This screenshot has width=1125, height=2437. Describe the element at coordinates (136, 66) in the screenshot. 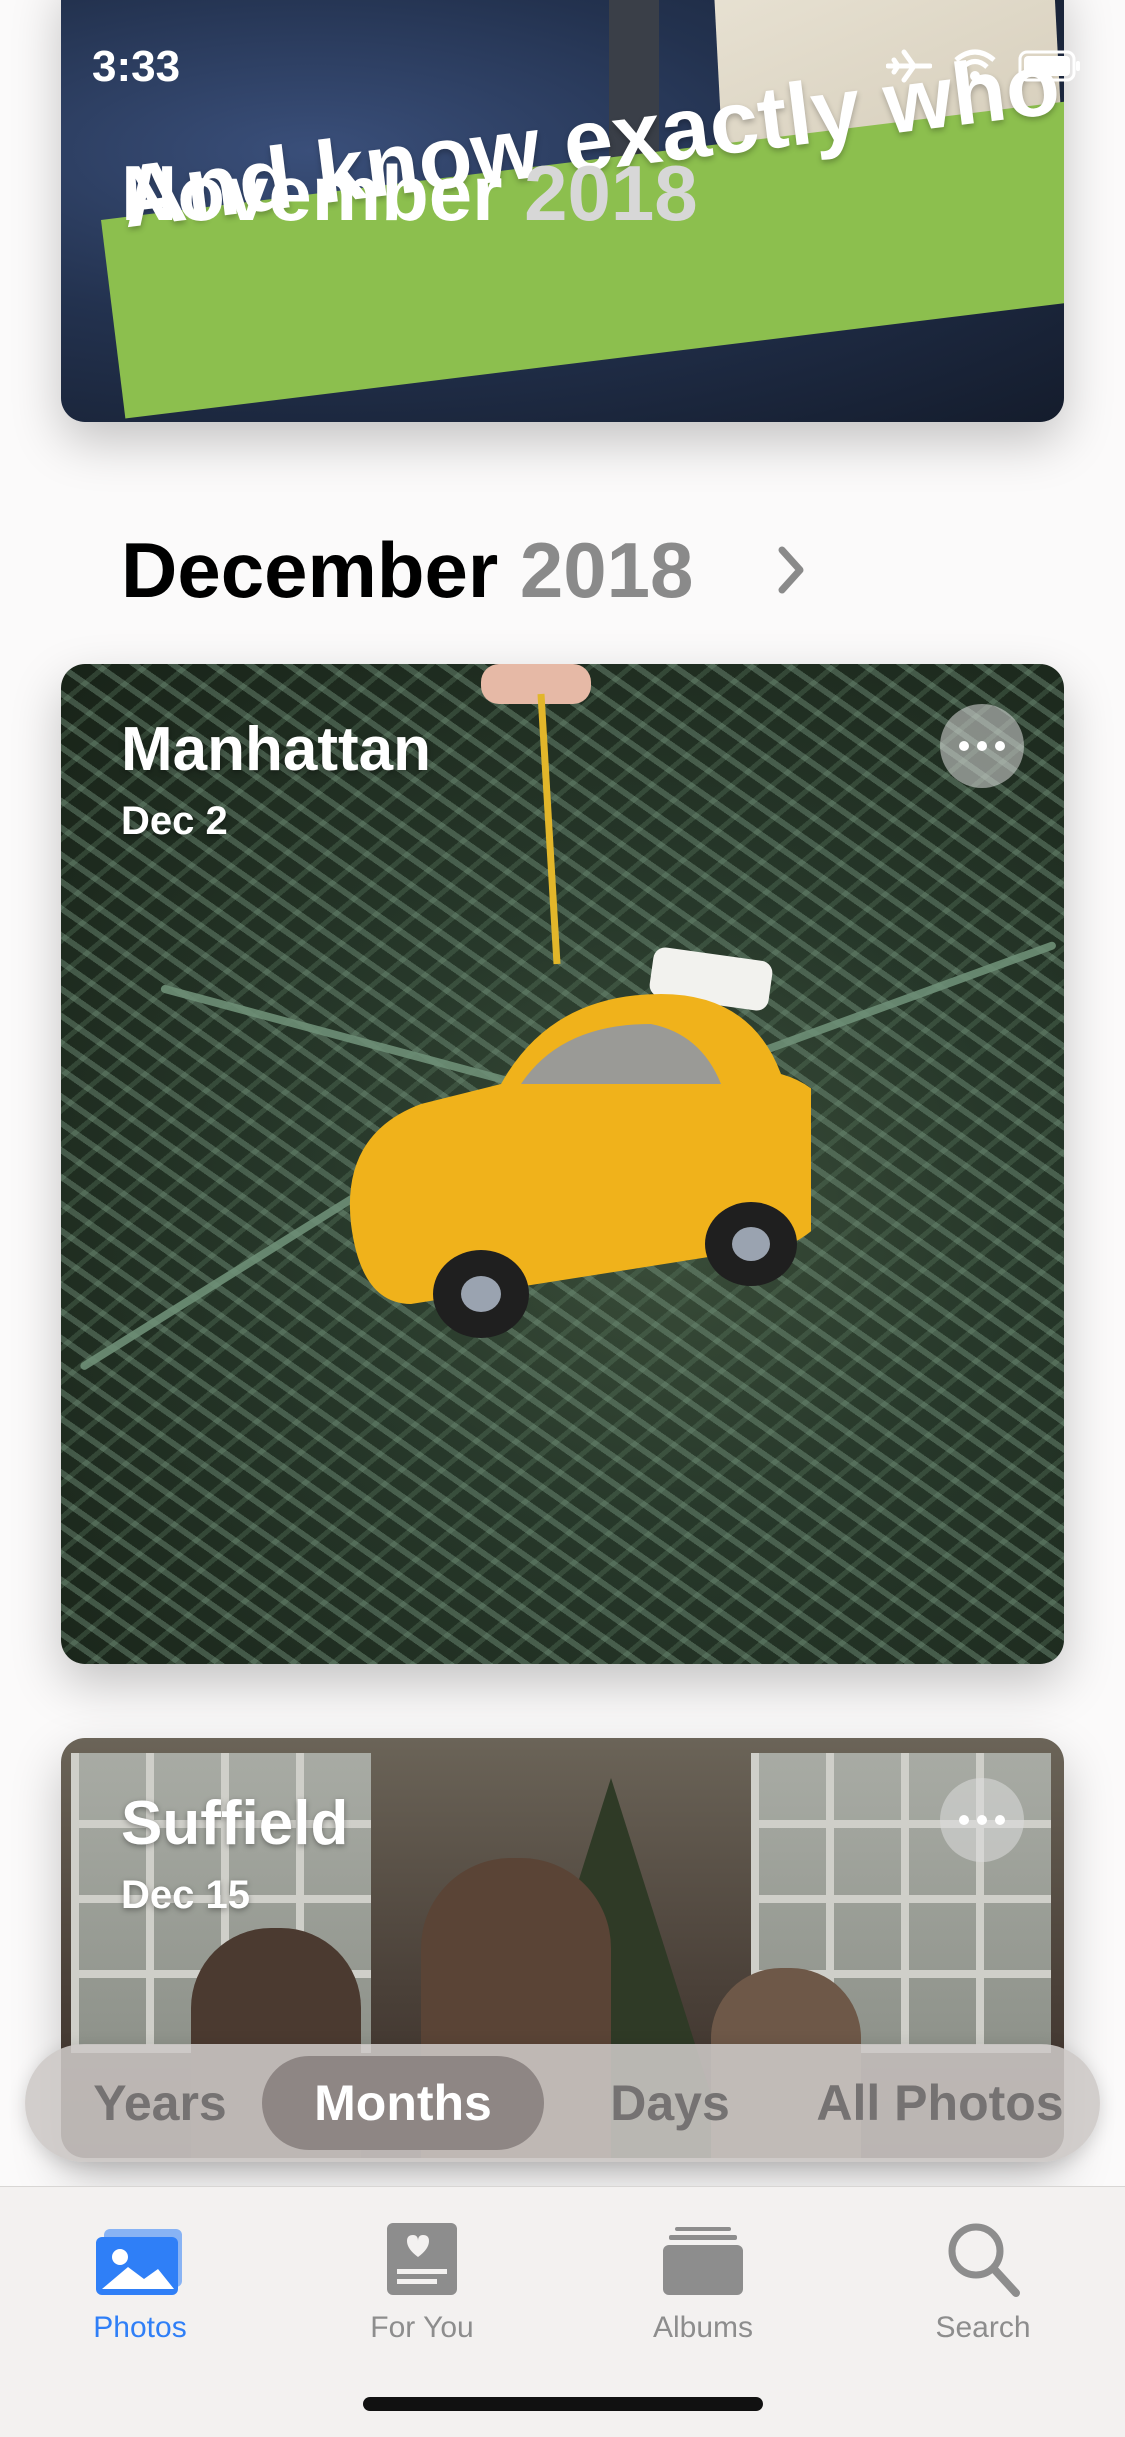

I see `status-time: 3:33` at that location.